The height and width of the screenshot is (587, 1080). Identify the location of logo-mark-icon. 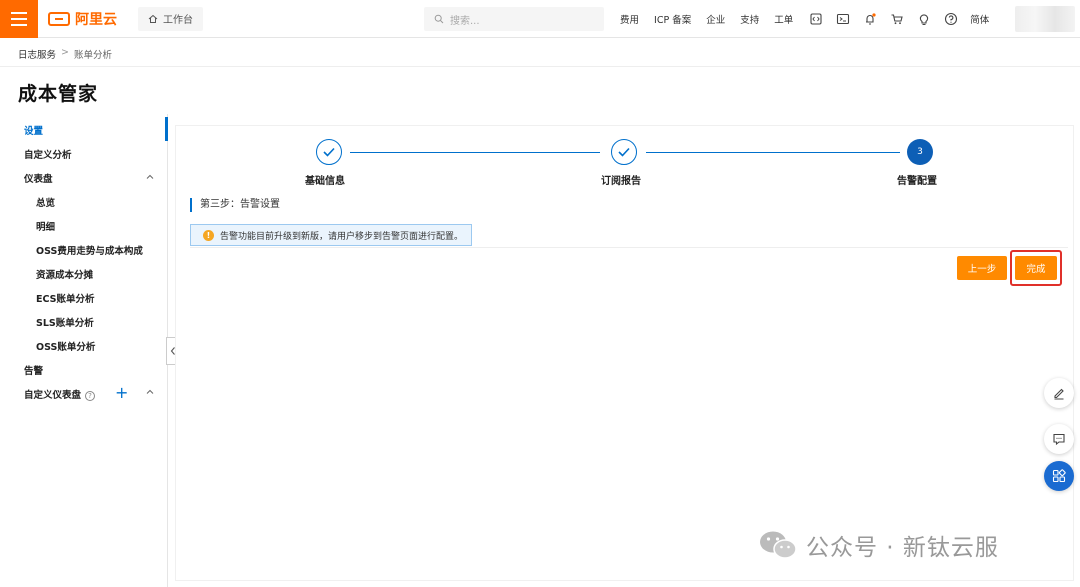
(59, 18).